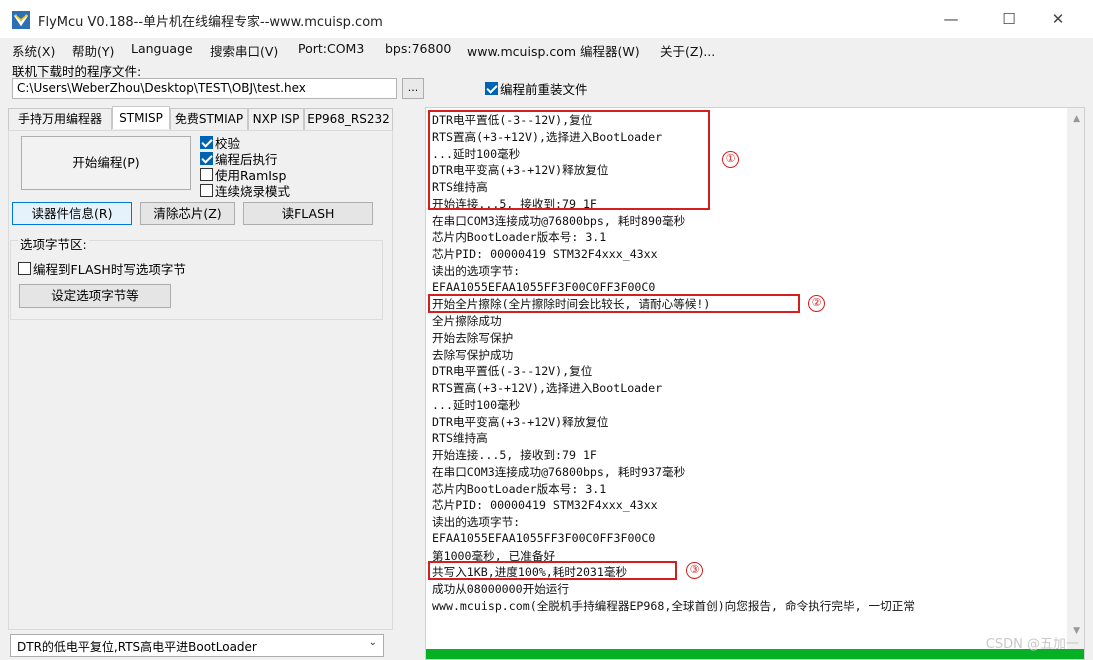  I want to click on menu-programmer: www.mcuisp.com 编程器(W), so click(553, 50).